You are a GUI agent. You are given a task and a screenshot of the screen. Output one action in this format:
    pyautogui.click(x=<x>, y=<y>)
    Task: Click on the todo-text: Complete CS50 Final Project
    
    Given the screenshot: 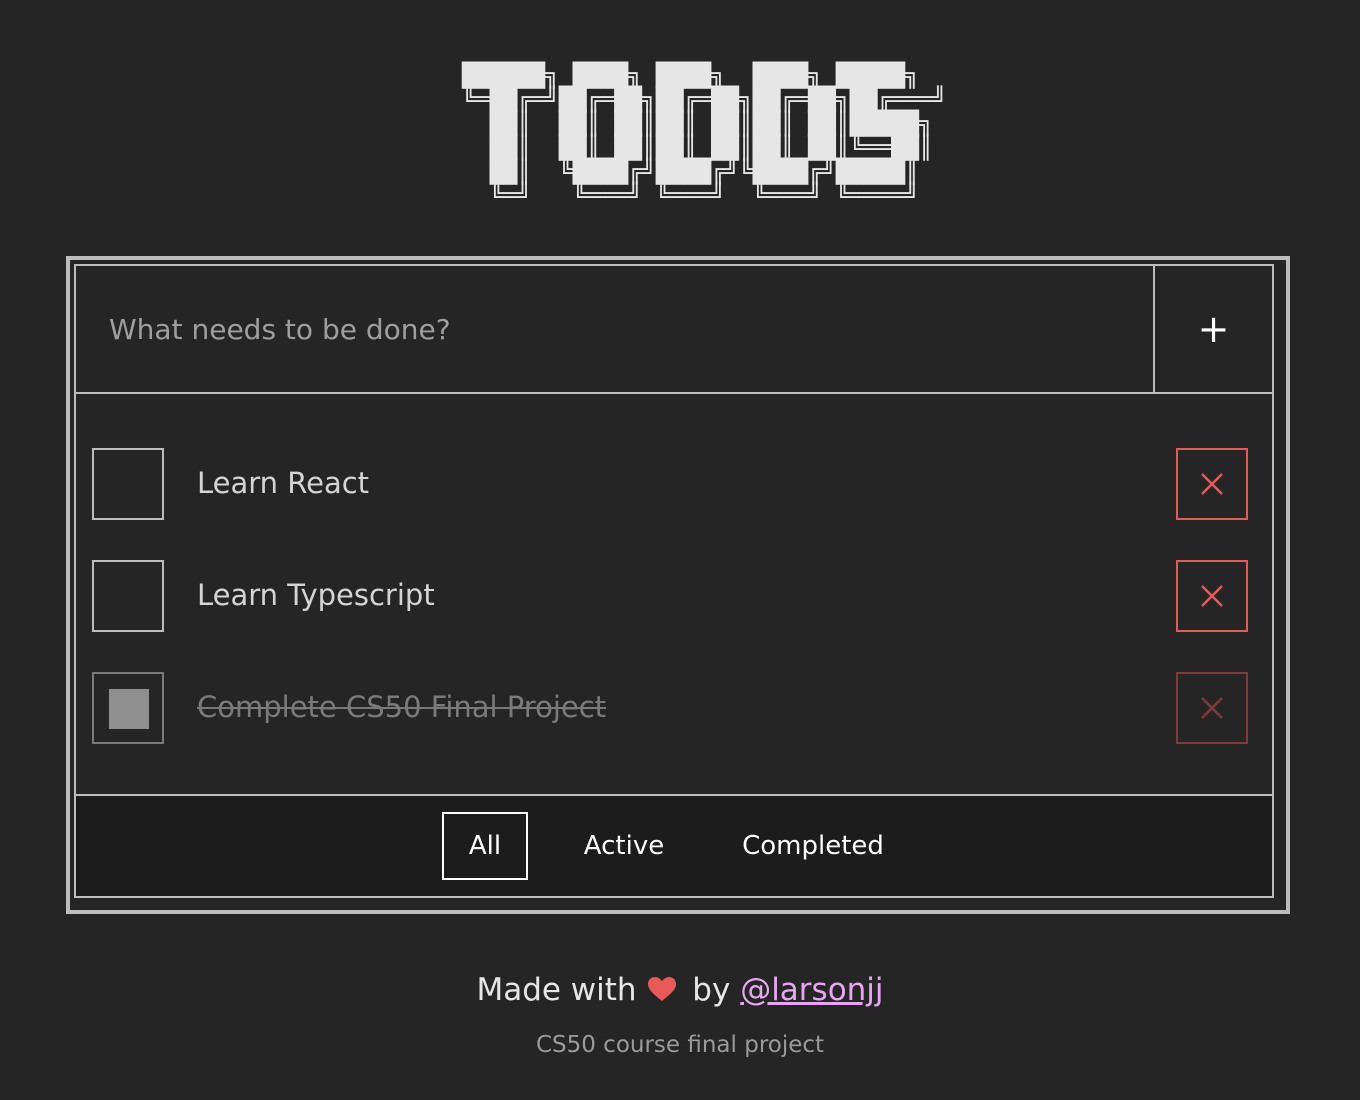 What is the action you would take?
    pyautogui.click(x=401, y=708)
    